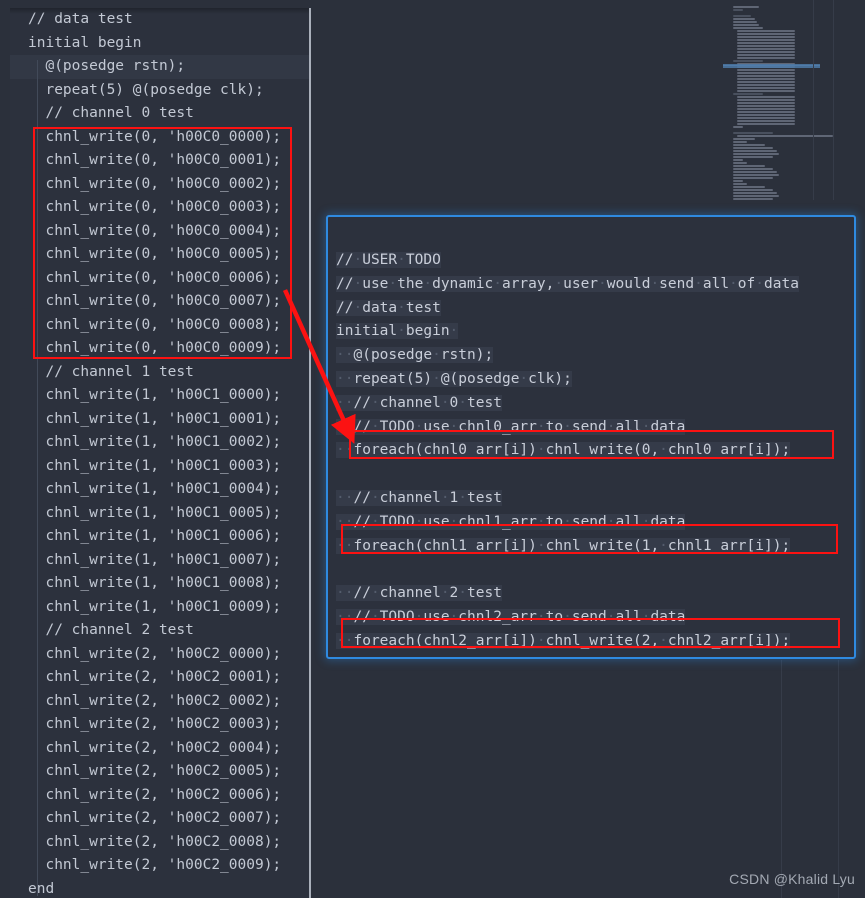  Describe the element at coordinates (595, 428) in the screenshot. I see `code-line: ··//·TODO·use·chnl0_arr·to·send·all·data` at that location.